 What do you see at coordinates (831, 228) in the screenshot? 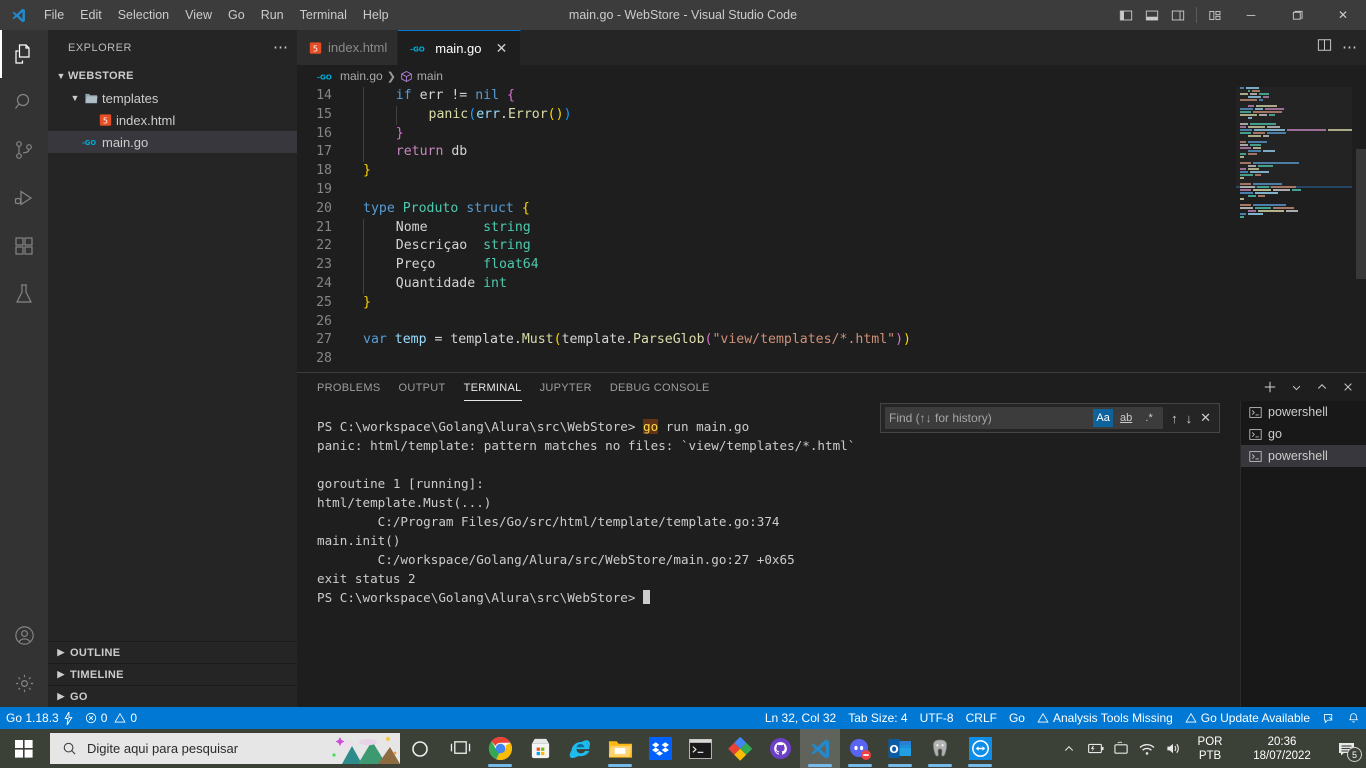
I see `code-line: 21 Nome string` at bounding box center [831, 228].